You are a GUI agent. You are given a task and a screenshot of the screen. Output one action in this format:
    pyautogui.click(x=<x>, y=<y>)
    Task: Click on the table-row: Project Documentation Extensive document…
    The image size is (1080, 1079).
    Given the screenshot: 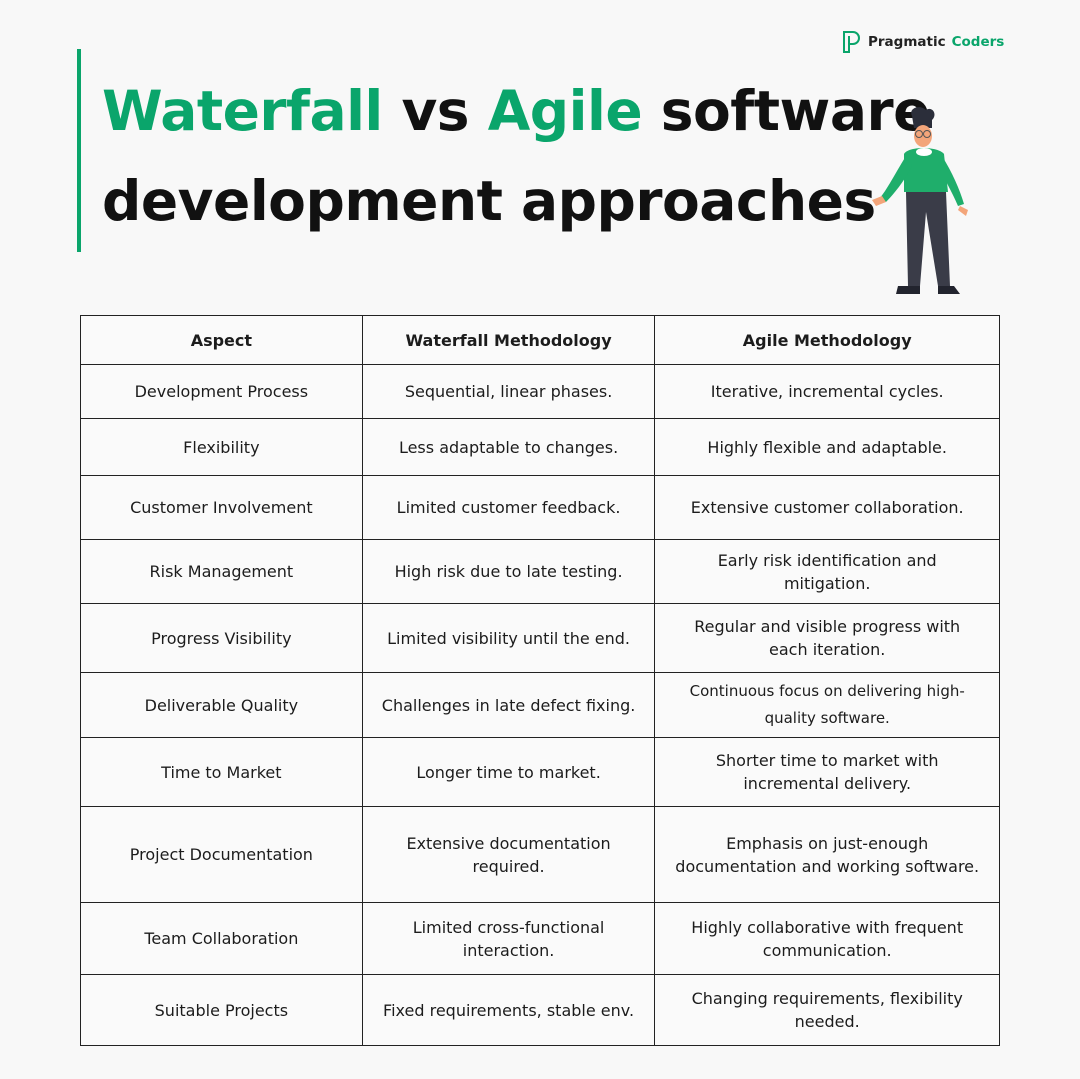 What is the action you would take?
    pyautogui.click(x=540, y=854)
    